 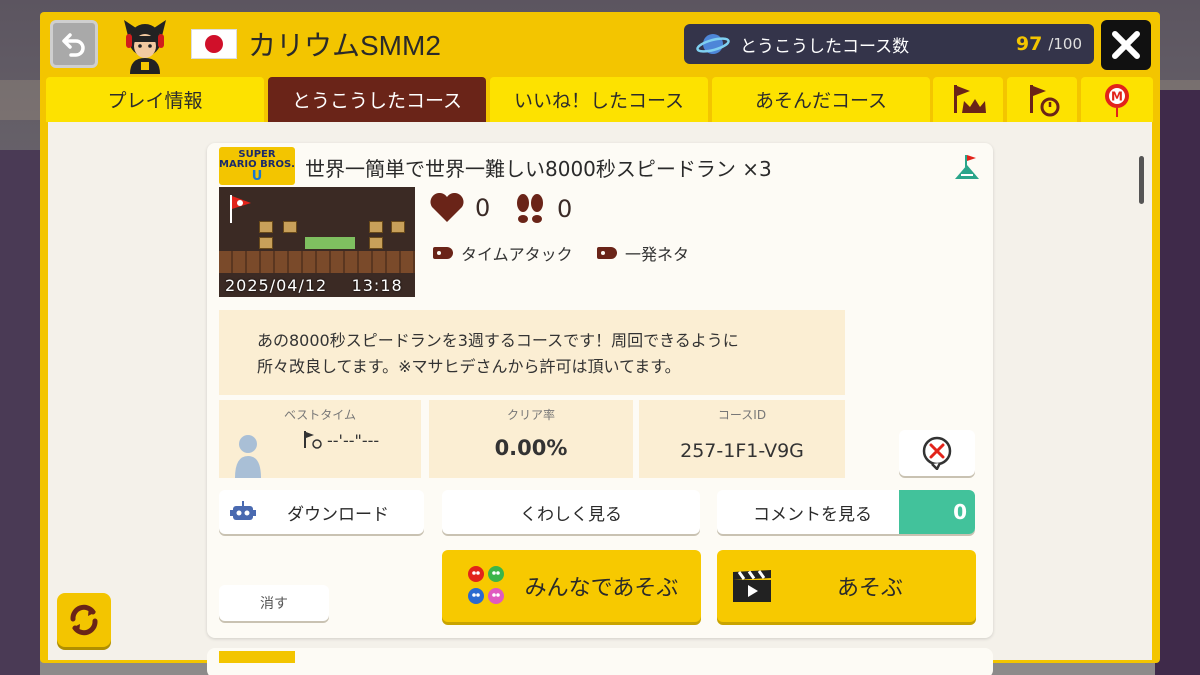 What do you see at coordinates (752, 586) in the screenshot?
I see `clapperboard-icon` at bounding box center [752, 586].